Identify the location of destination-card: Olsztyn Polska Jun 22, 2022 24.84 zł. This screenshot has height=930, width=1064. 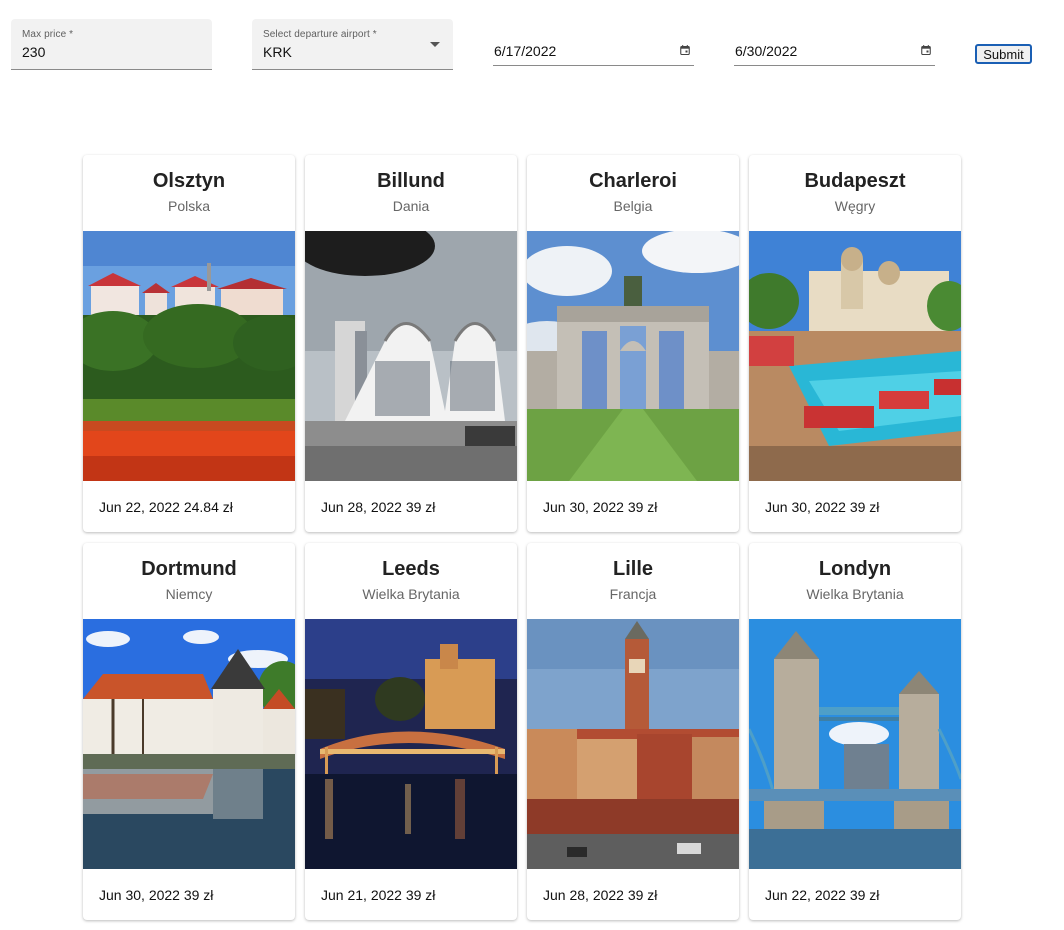
(189, 343).